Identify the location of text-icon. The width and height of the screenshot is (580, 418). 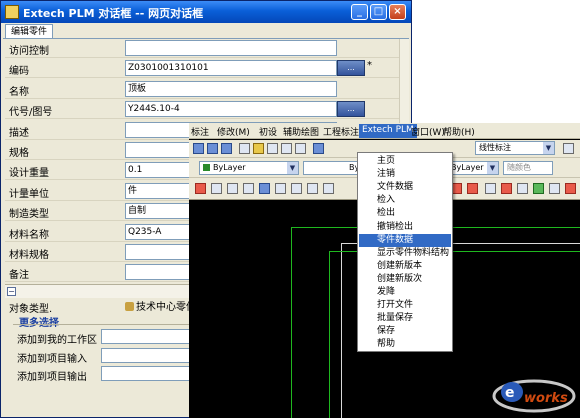
(280, 188).